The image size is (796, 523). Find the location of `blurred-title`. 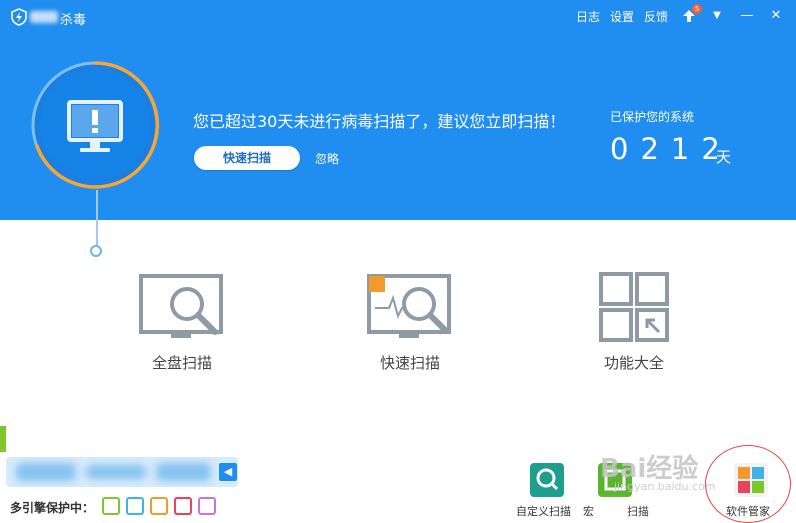

blurred-title is located at coordinates (44, 17).